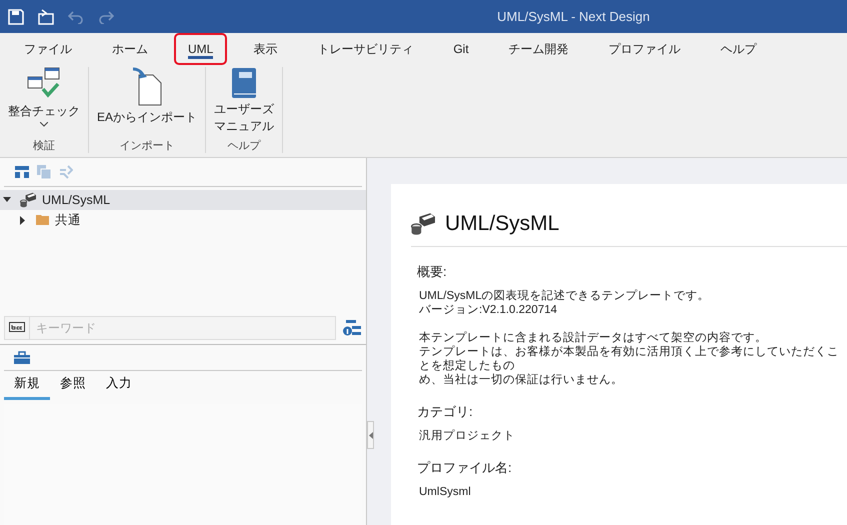 This screenshot has height=525, width=847. Describe the element at coordinates (244, 83) in the screenshot. I see `book-icon` at that location.